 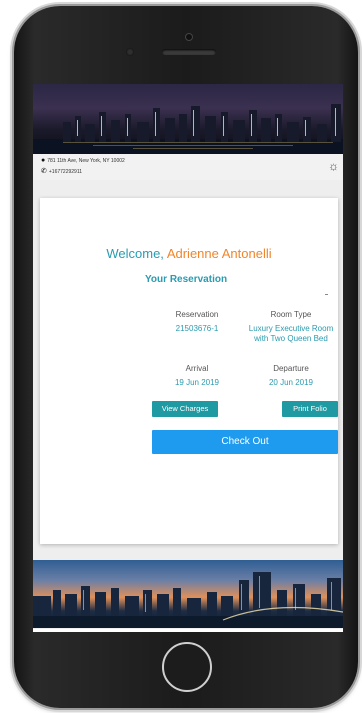 What do you see at coordinates (291, 368) in the screenshot?
I see `departure-label: Departure` at bounding box center [291, 368].